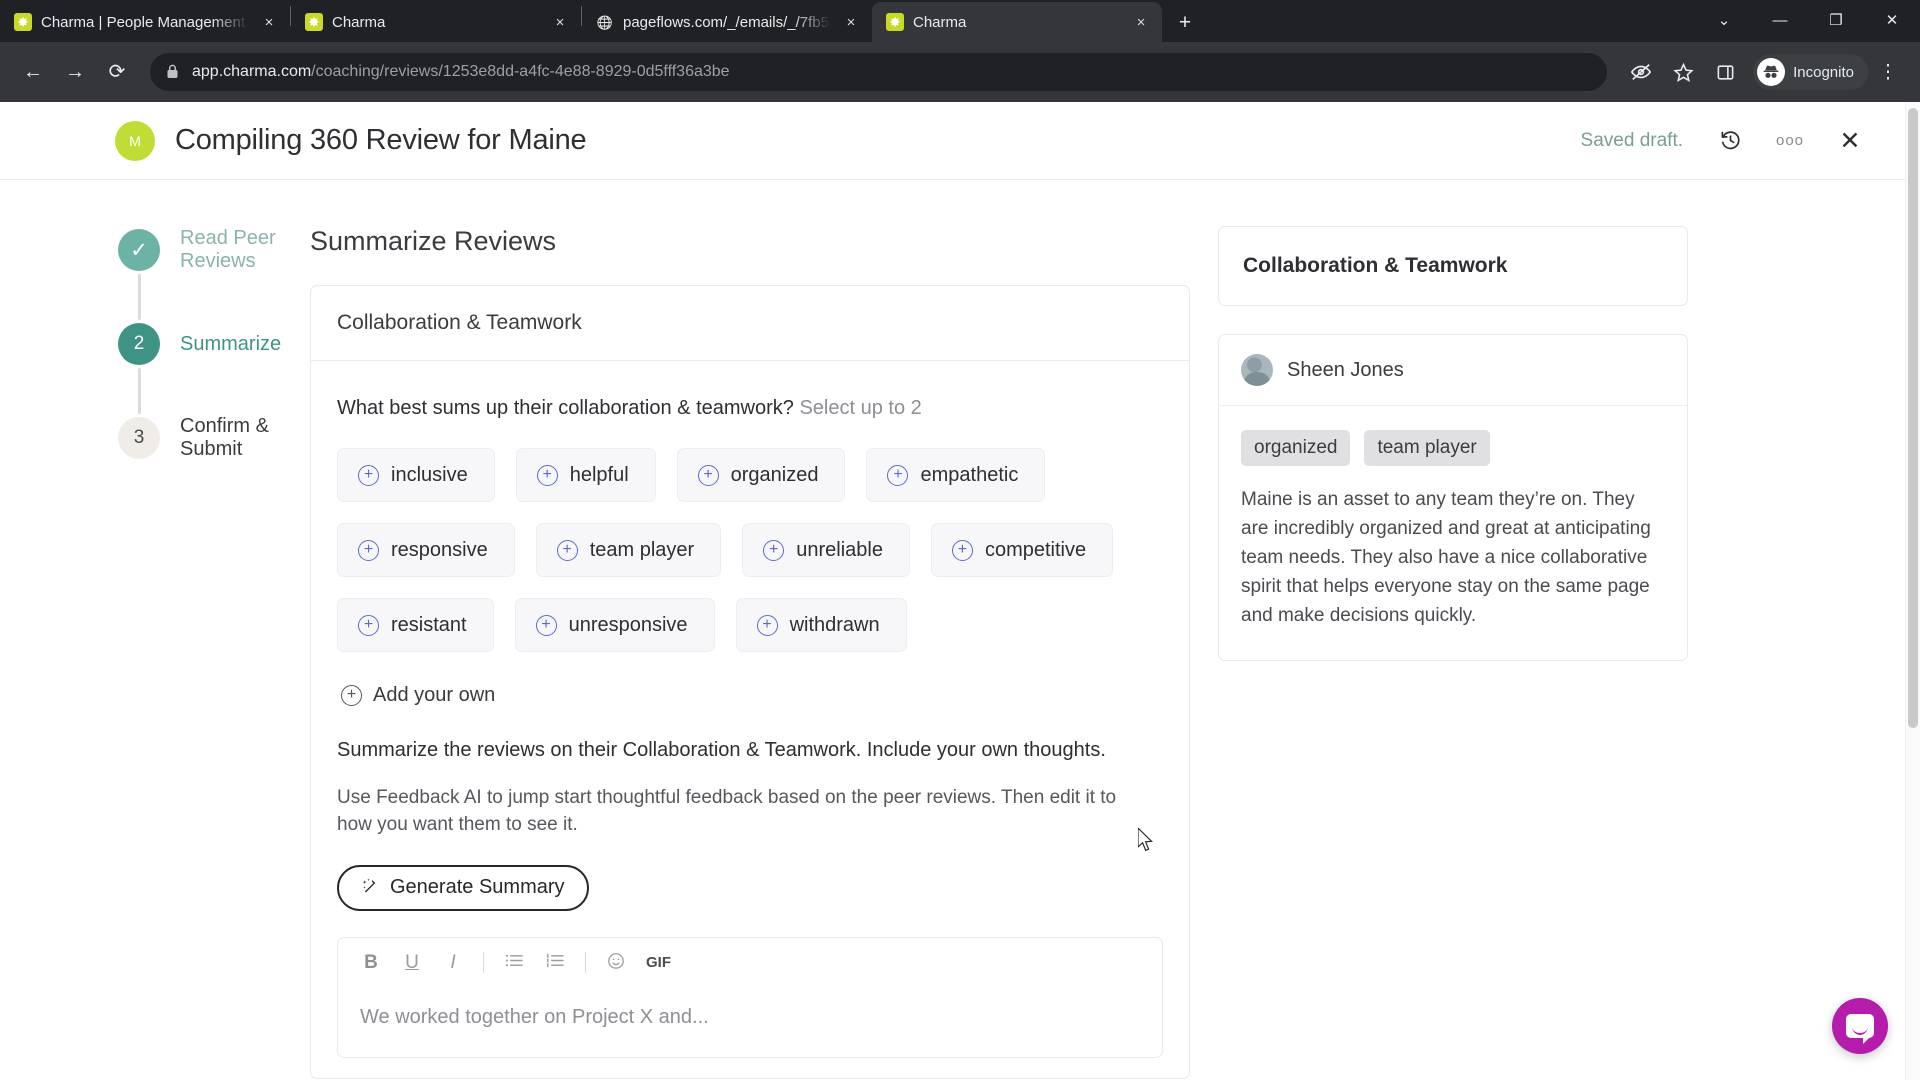  Describe the element at coordinates (1345, 369) in the screenshot. I see `reviewer-name: Sheen Jones` at that location.